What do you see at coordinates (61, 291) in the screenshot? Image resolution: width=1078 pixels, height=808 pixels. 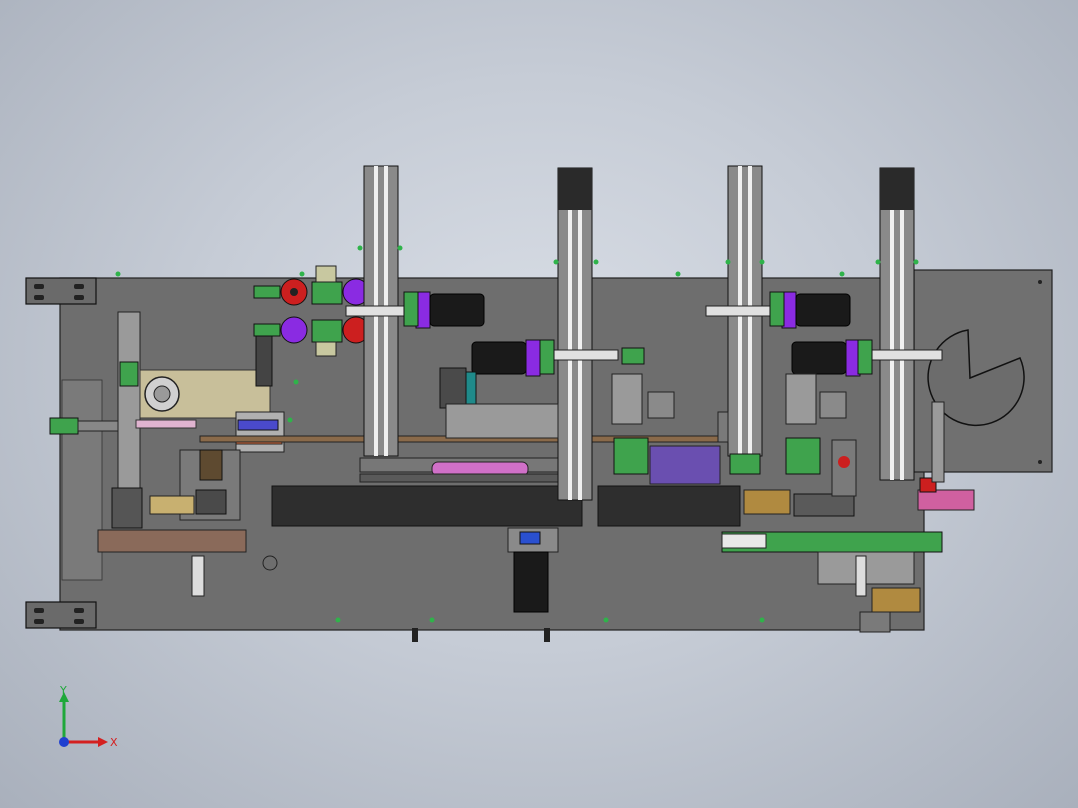 I see `mounting-bracket-top-left` at bounding box center [61, 291].